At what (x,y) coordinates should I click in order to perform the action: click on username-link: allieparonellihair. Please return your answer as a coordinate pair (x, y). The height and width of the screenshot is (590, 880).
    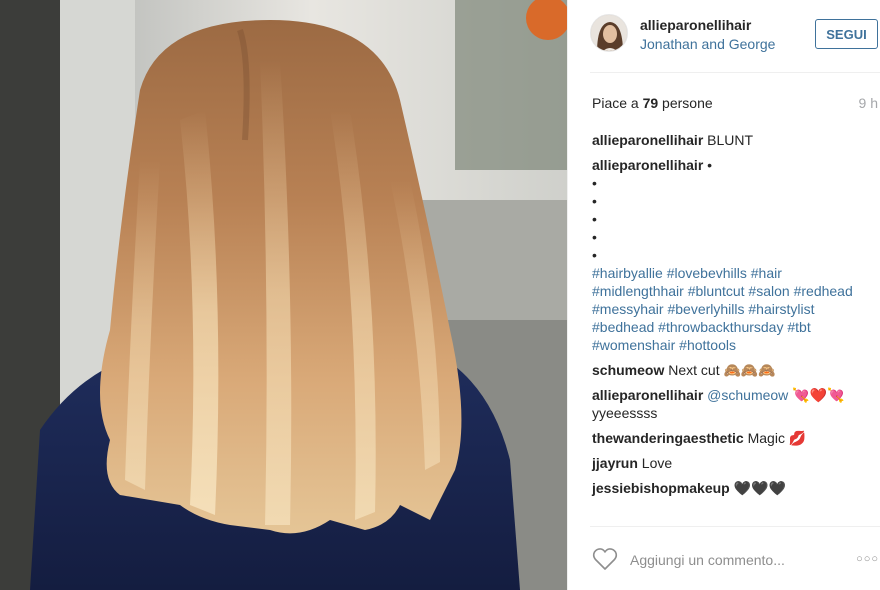
    Looking at the image, I should click on (695, 25).